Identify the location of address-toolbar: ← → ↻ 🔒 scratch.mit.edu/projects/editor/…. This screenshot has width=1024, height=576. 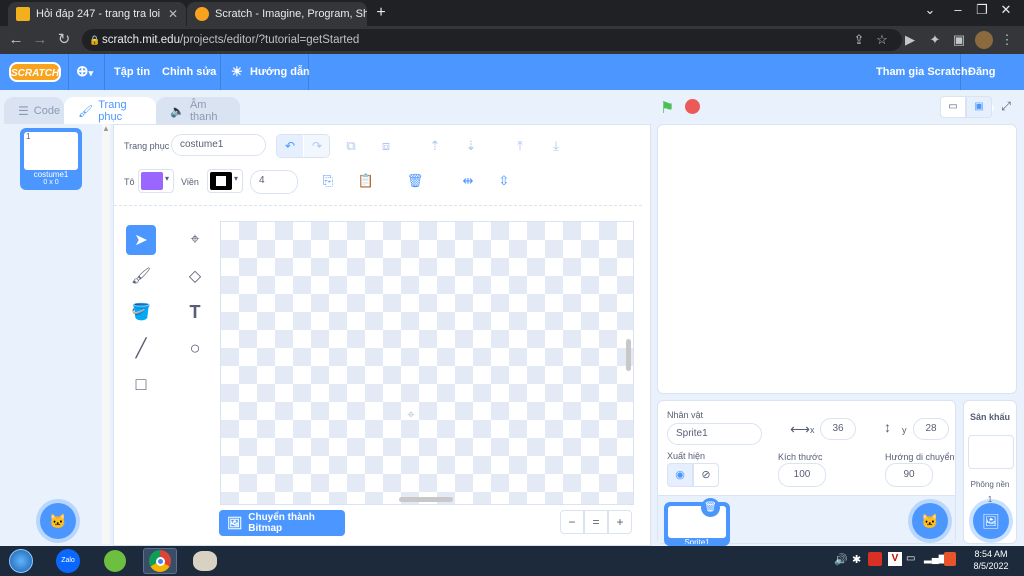
(512, 40).